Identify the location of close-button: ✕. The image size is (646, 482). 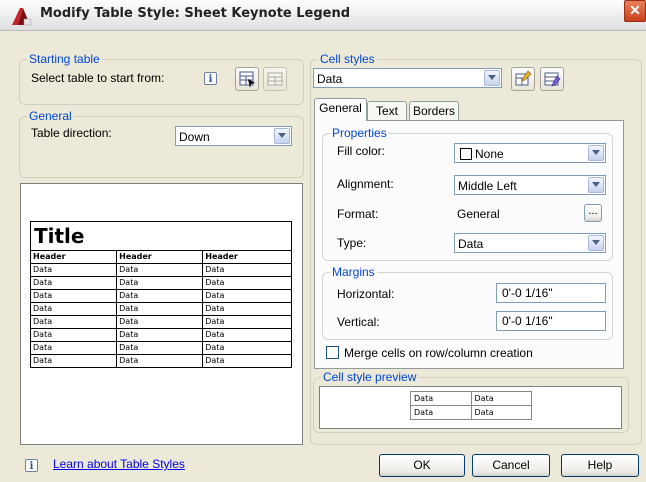
(635, 11).